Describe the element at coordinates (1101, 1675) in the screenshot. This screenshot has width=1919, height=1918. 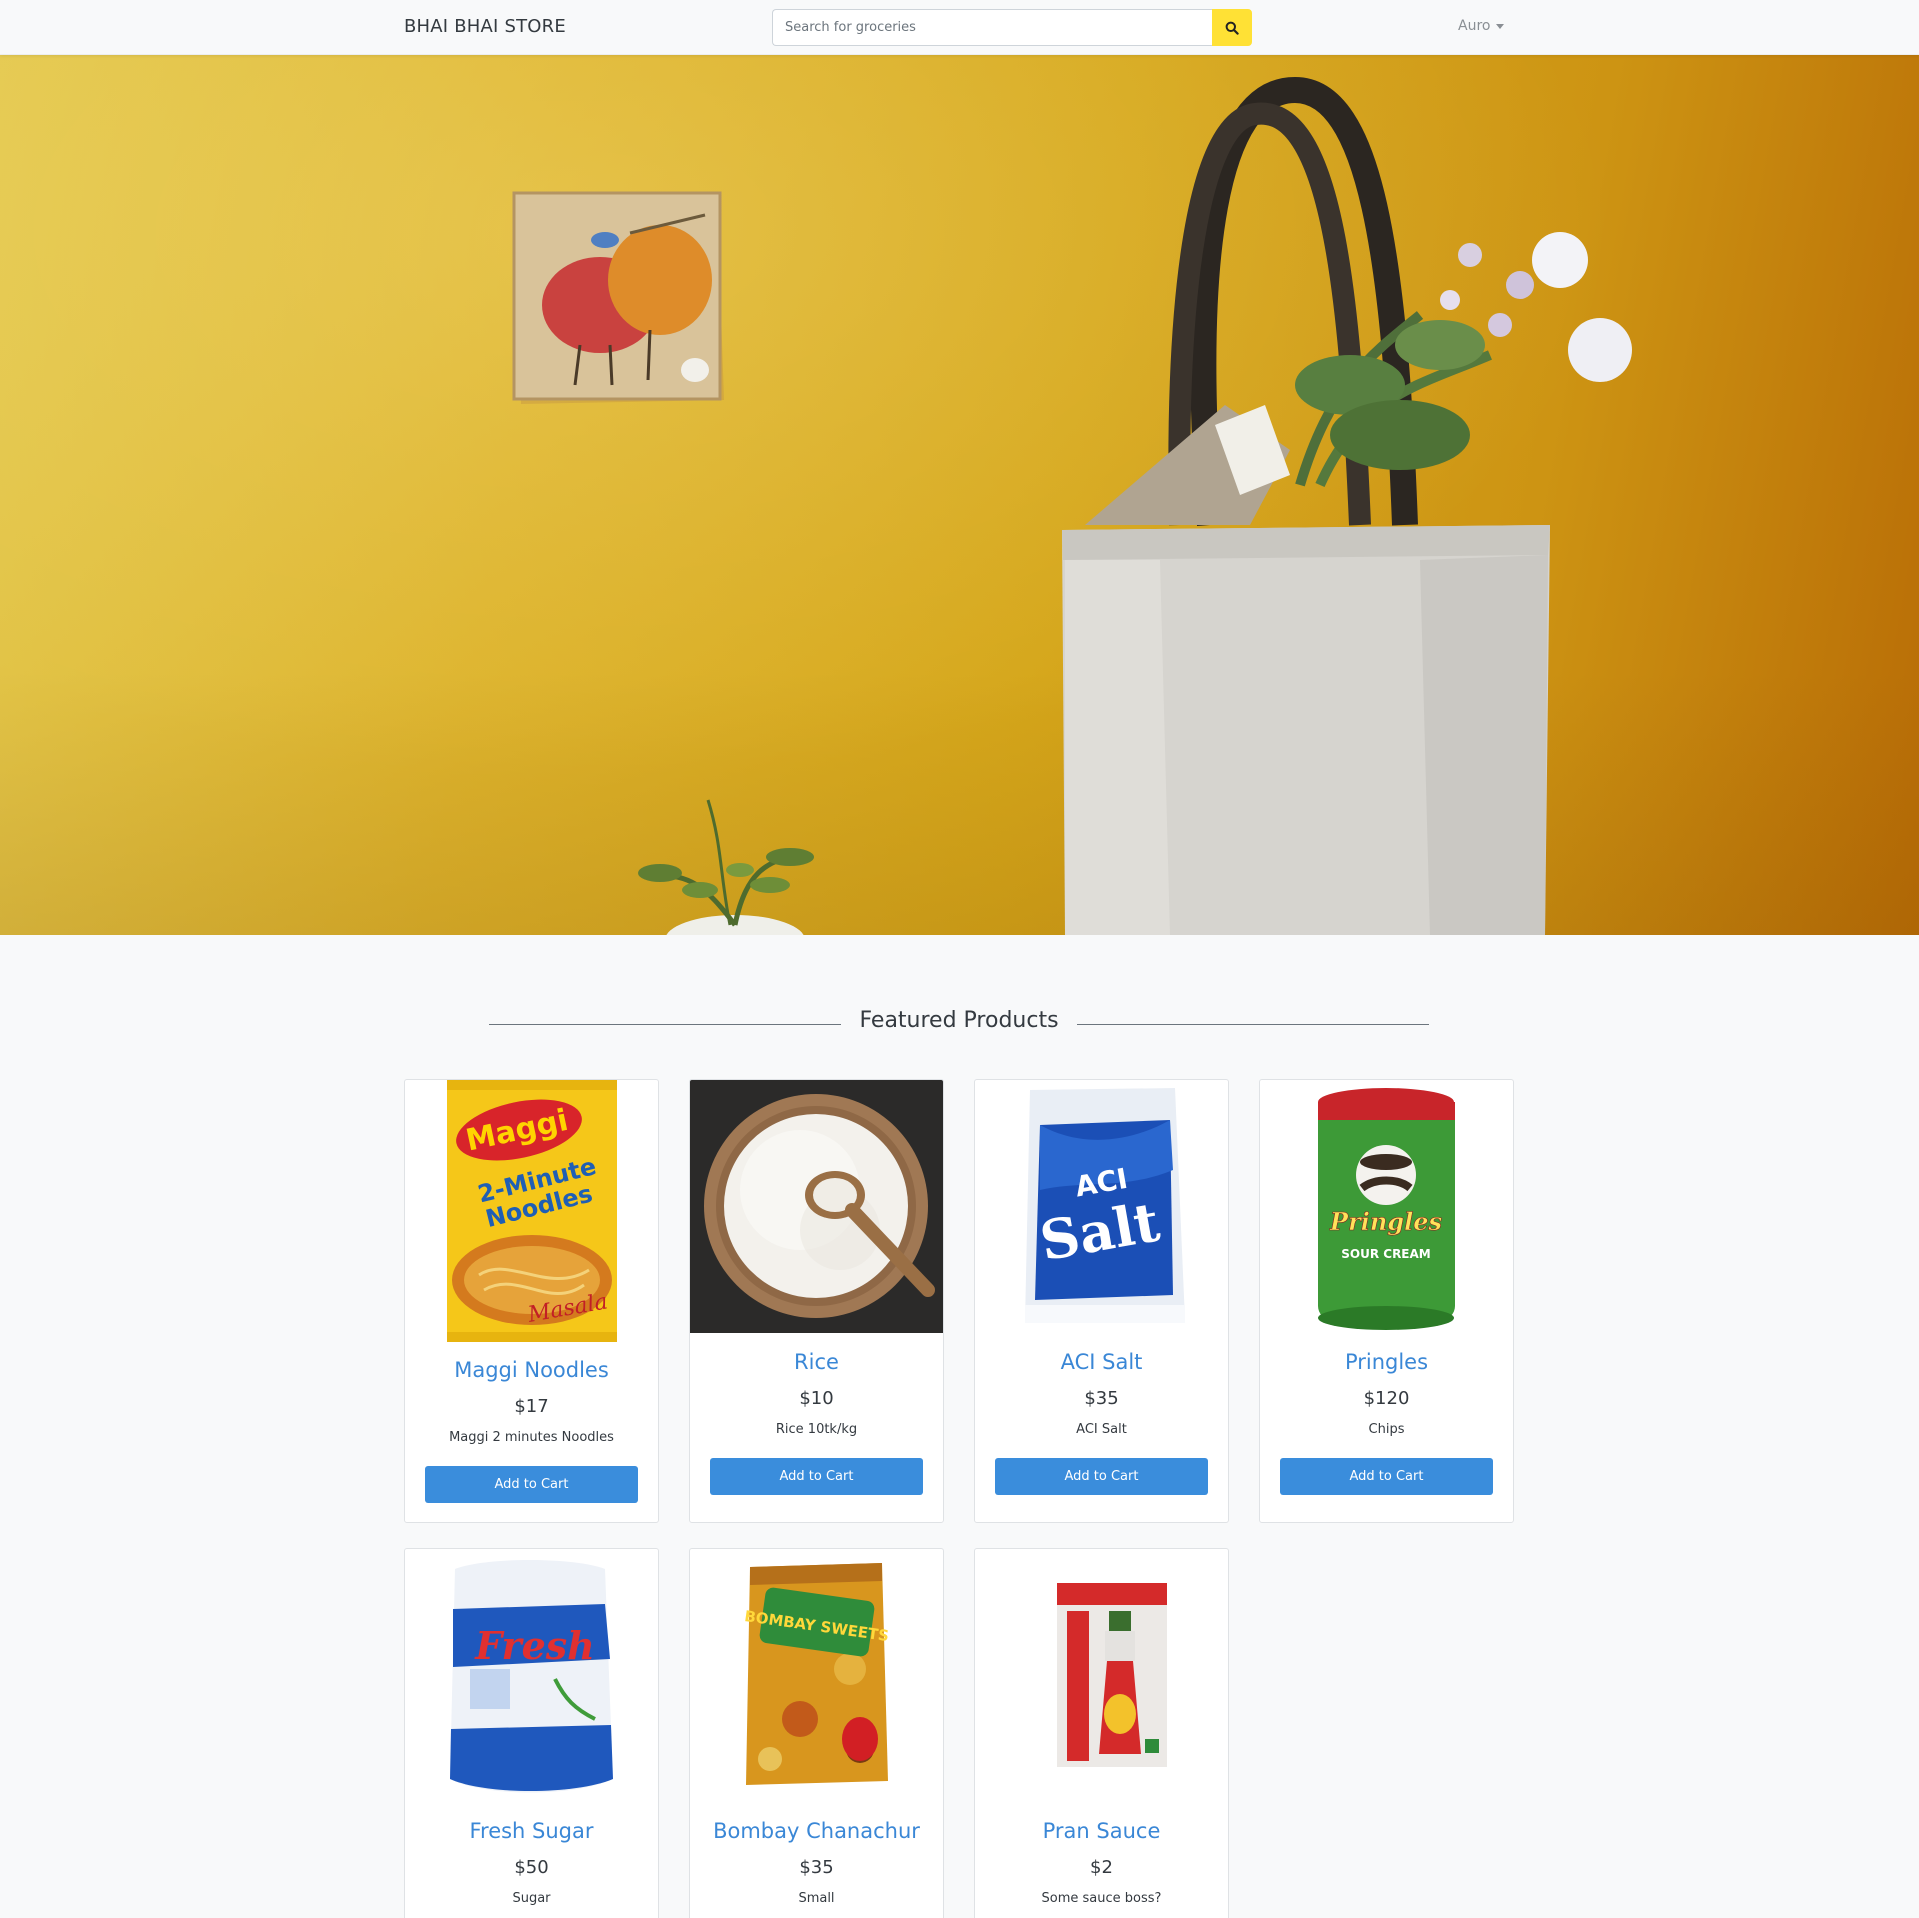
I see `sauce-bottle-icon` at that location.